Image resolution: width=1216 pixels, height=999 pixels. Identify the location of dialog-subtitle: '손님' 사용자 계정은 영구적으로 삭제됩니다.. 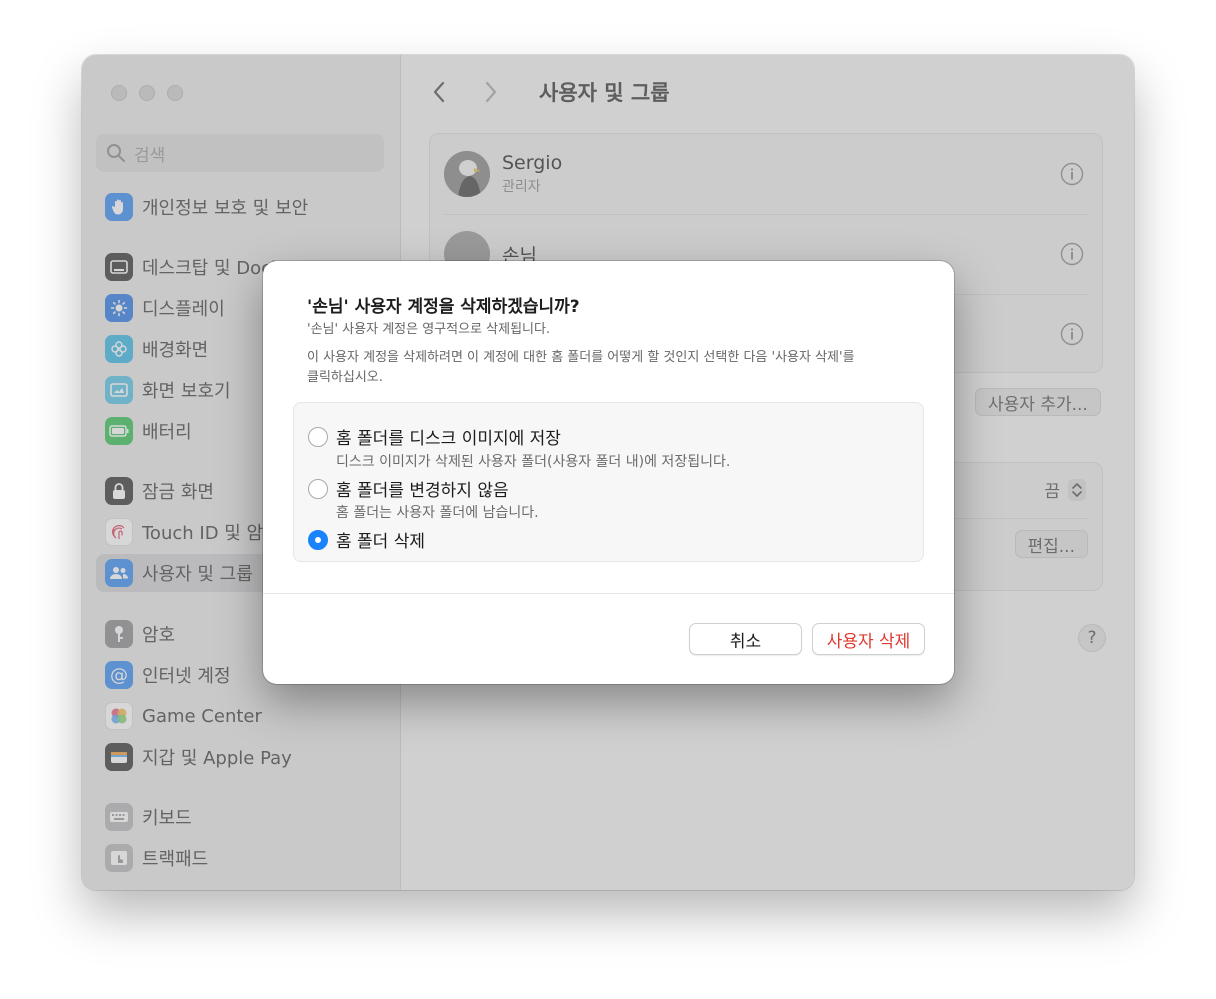
(429, 329).